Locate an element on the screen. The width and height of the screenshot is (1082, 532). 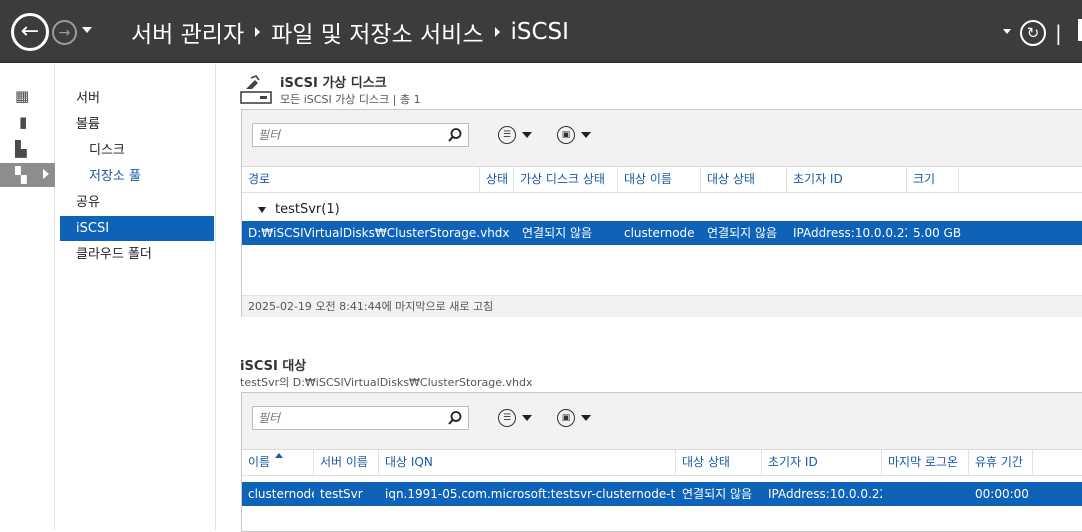
targets-filter-box is located at coordinates (360, 418).